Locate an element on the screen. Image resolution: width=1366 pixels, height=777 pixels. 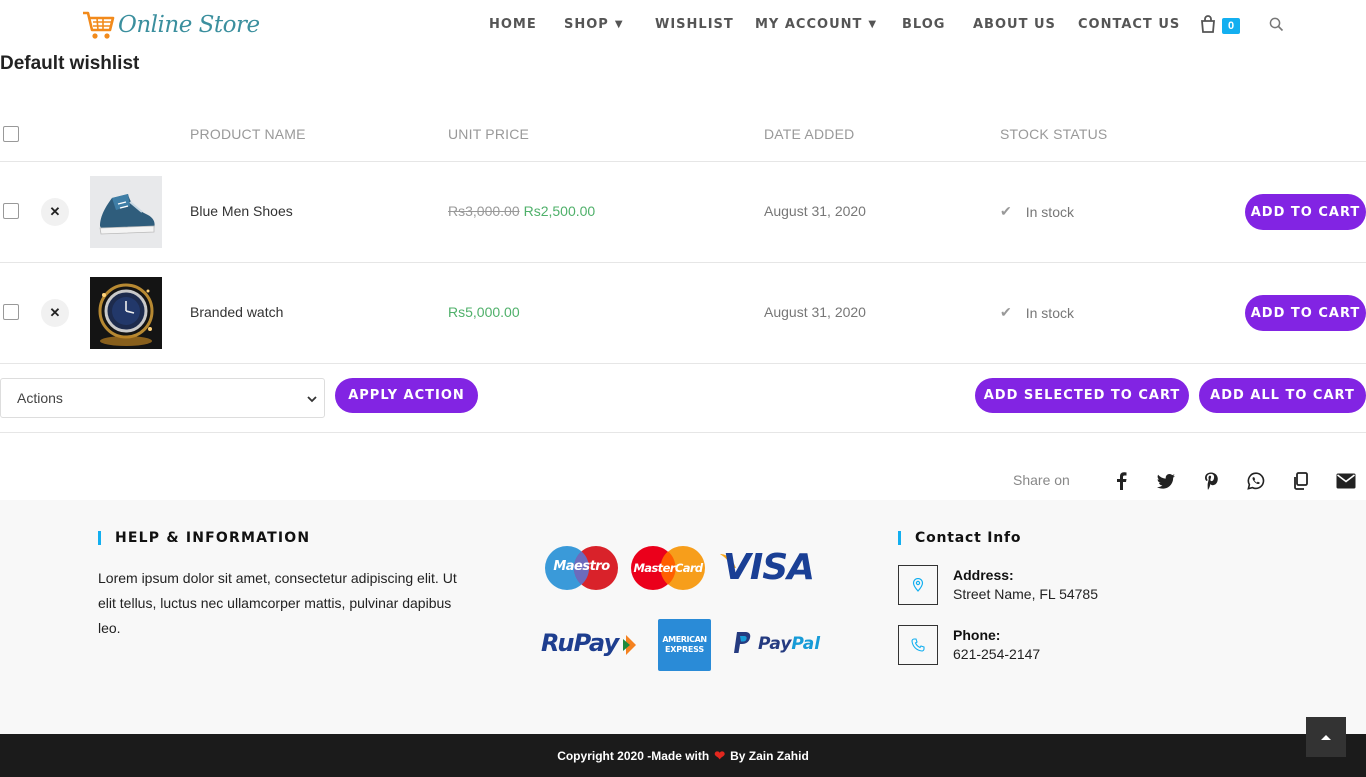
cart-count-badge: 0 is located at coordinates (1231, 26).